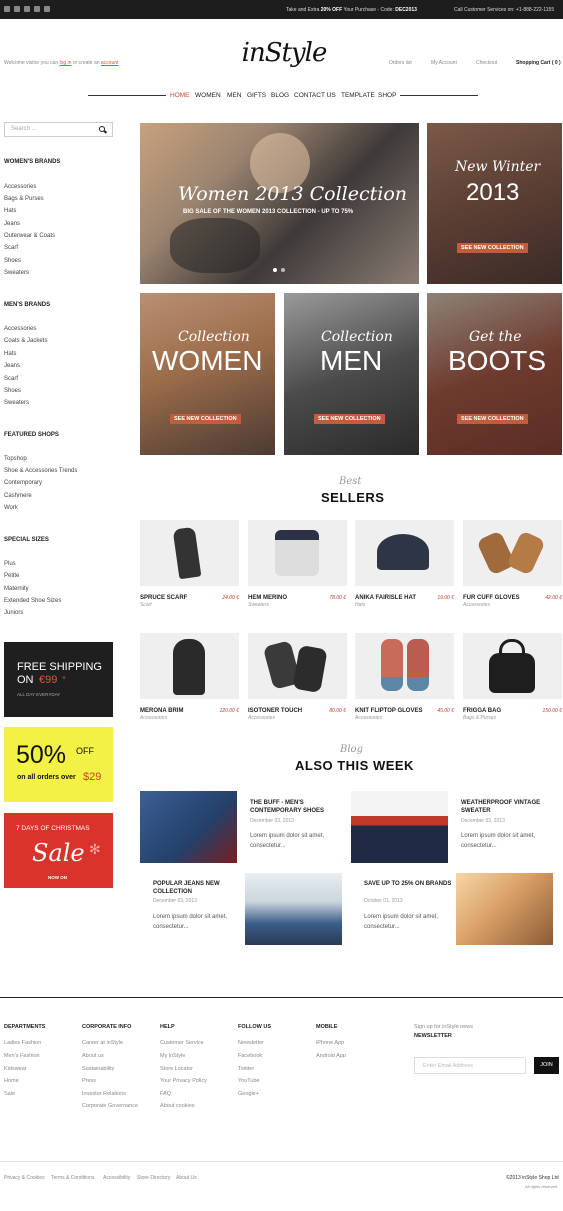 The image size is (563, 1211). I want to click on sidebar-item: Jeans, so click(12, 366).